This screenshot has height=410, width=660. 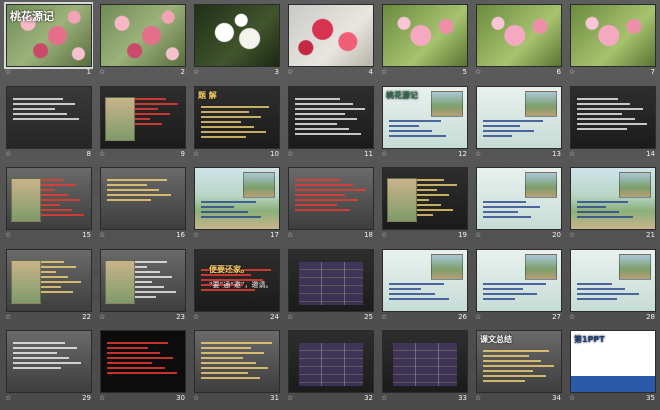 I want to click on slide-thumbnail-10: 题 解 ☆ 10, so click(x=236, y=125).